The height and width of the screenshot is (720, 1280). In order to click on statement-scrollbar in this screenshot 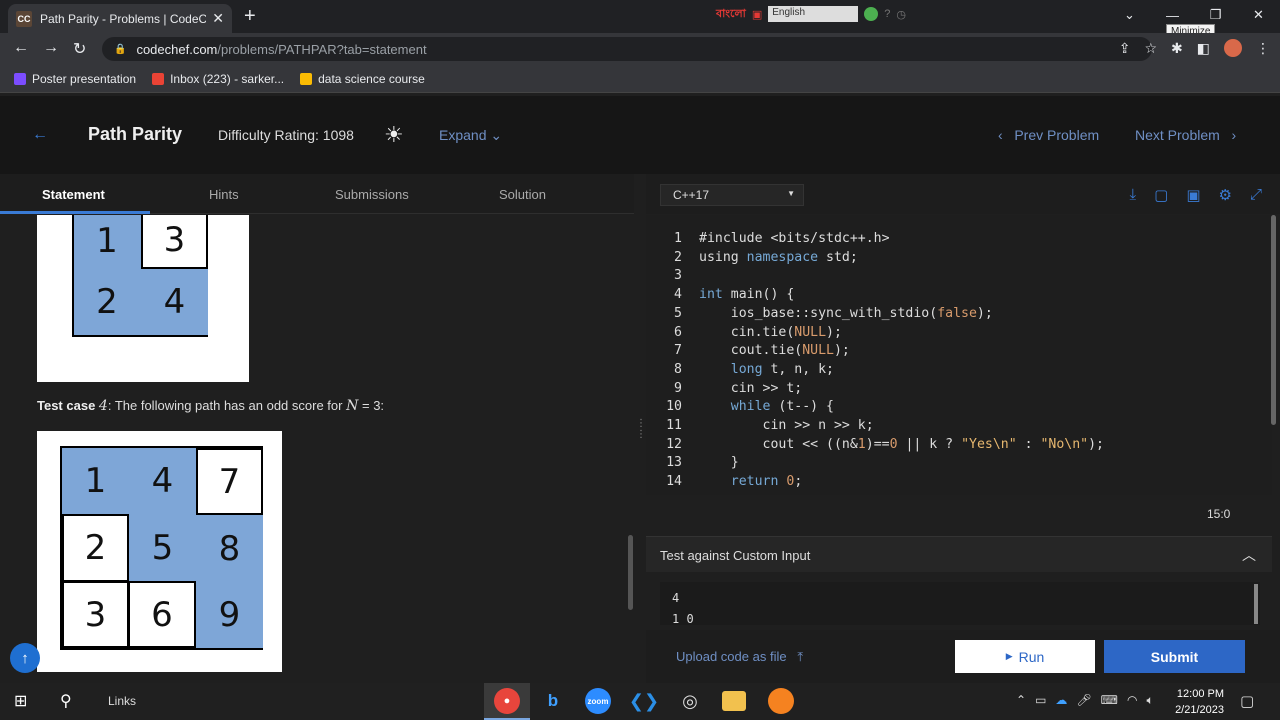, I will do `click(630, 572)`.